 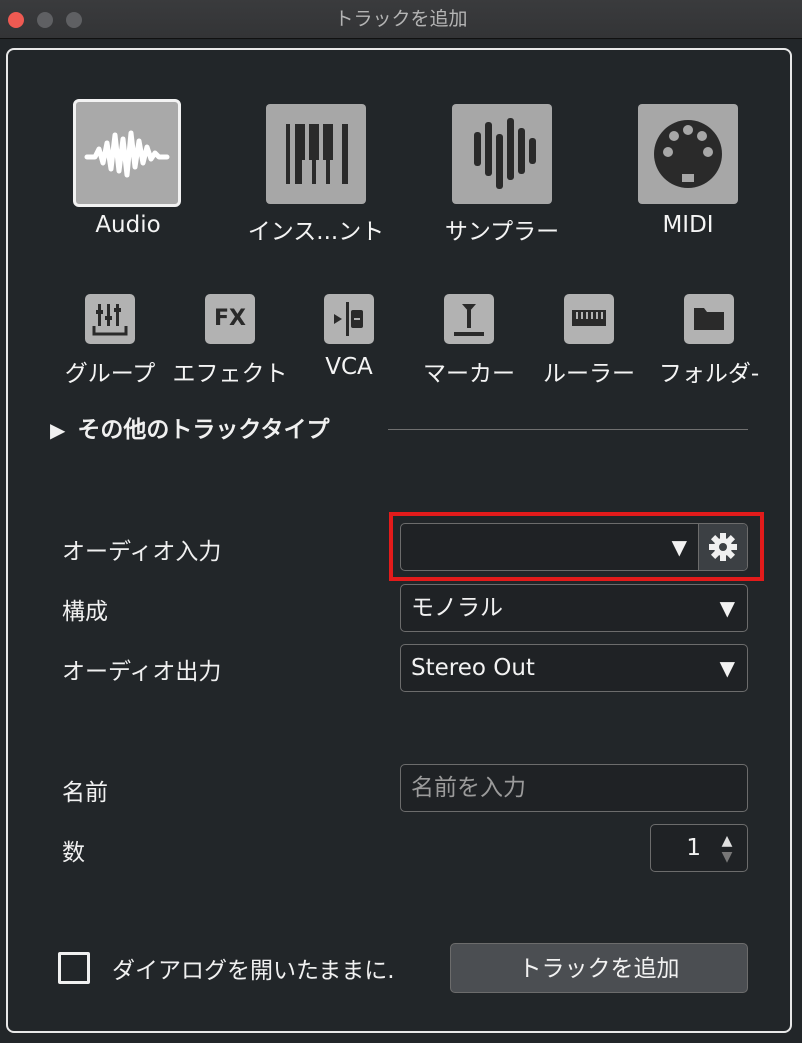 What do you see at coordinates (568, 429) in the screenshot?
I see `section-divider` at bounding box center [568, 429].